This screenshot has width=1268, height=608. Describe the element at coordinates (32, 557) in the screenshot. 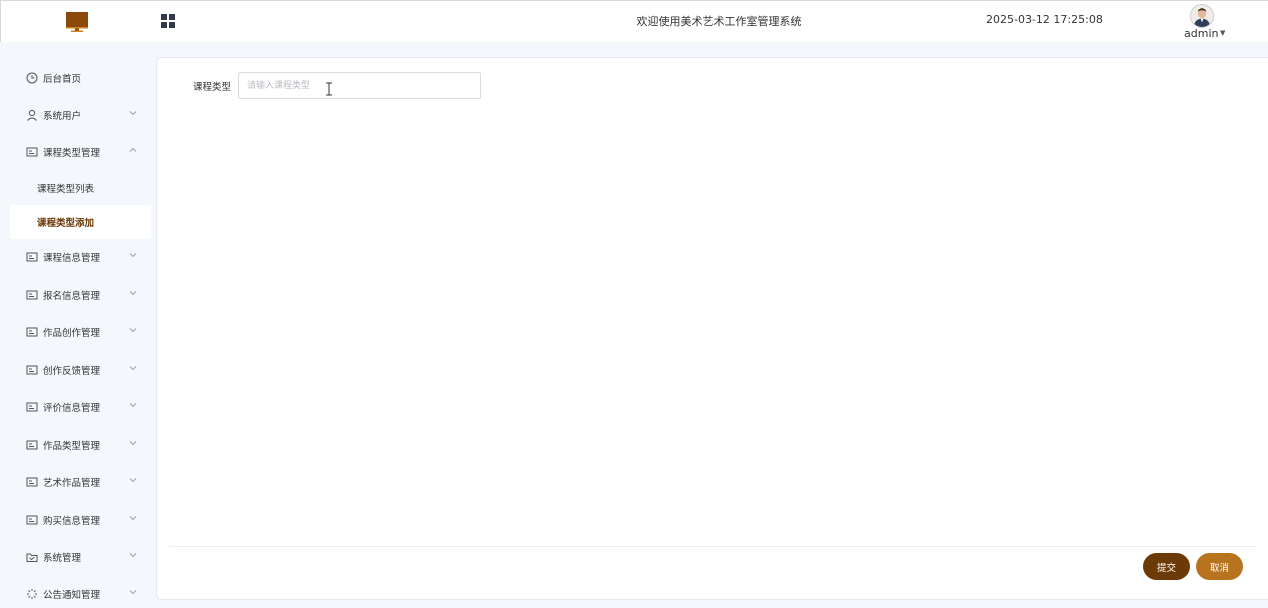

I see `inbox-icon` at that location.